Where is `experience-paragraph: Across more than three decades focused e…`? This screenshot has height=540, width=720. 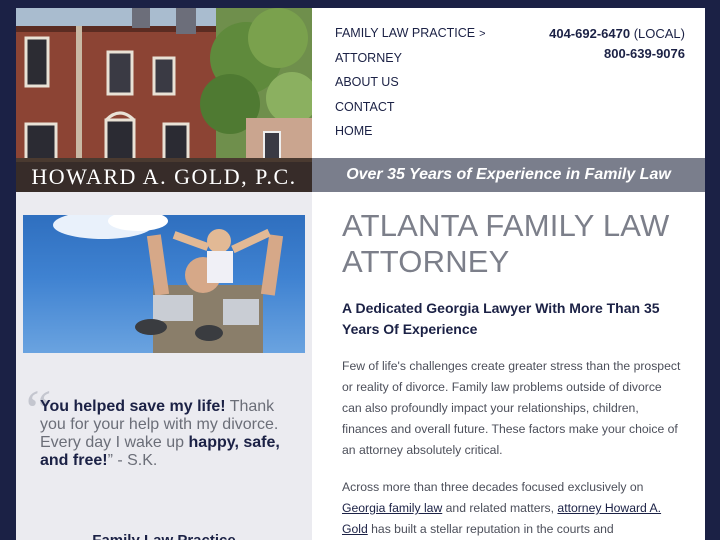 experience-paragraph: Across more than three decades focused e… is located at coordinates (512, 508).